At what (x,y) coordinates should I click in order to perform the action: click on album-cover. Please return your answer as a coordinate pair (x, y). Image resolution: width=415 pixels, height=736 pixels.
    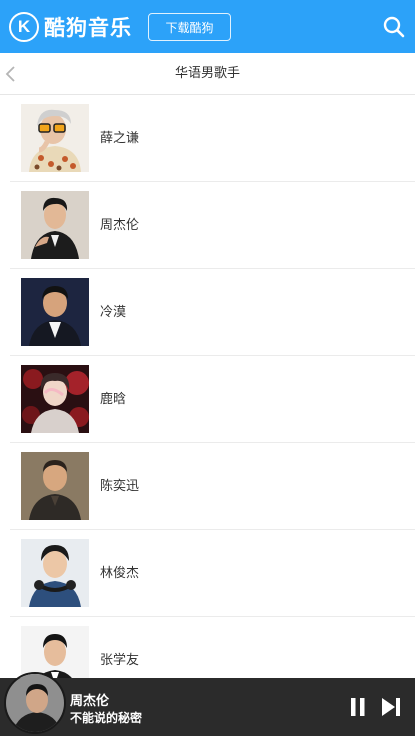
    Looking at the image, I should click on (35, 703).